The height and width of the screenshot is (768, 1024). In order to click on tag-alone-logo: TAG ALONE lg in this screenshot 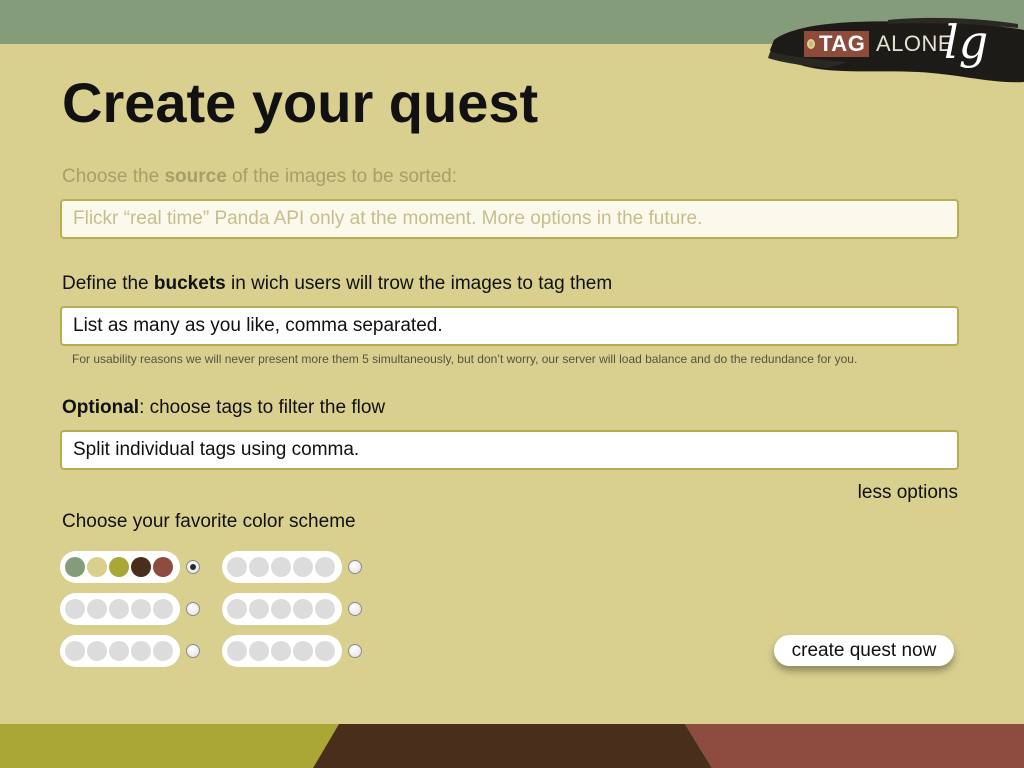, I will do `click(896, 50)`.